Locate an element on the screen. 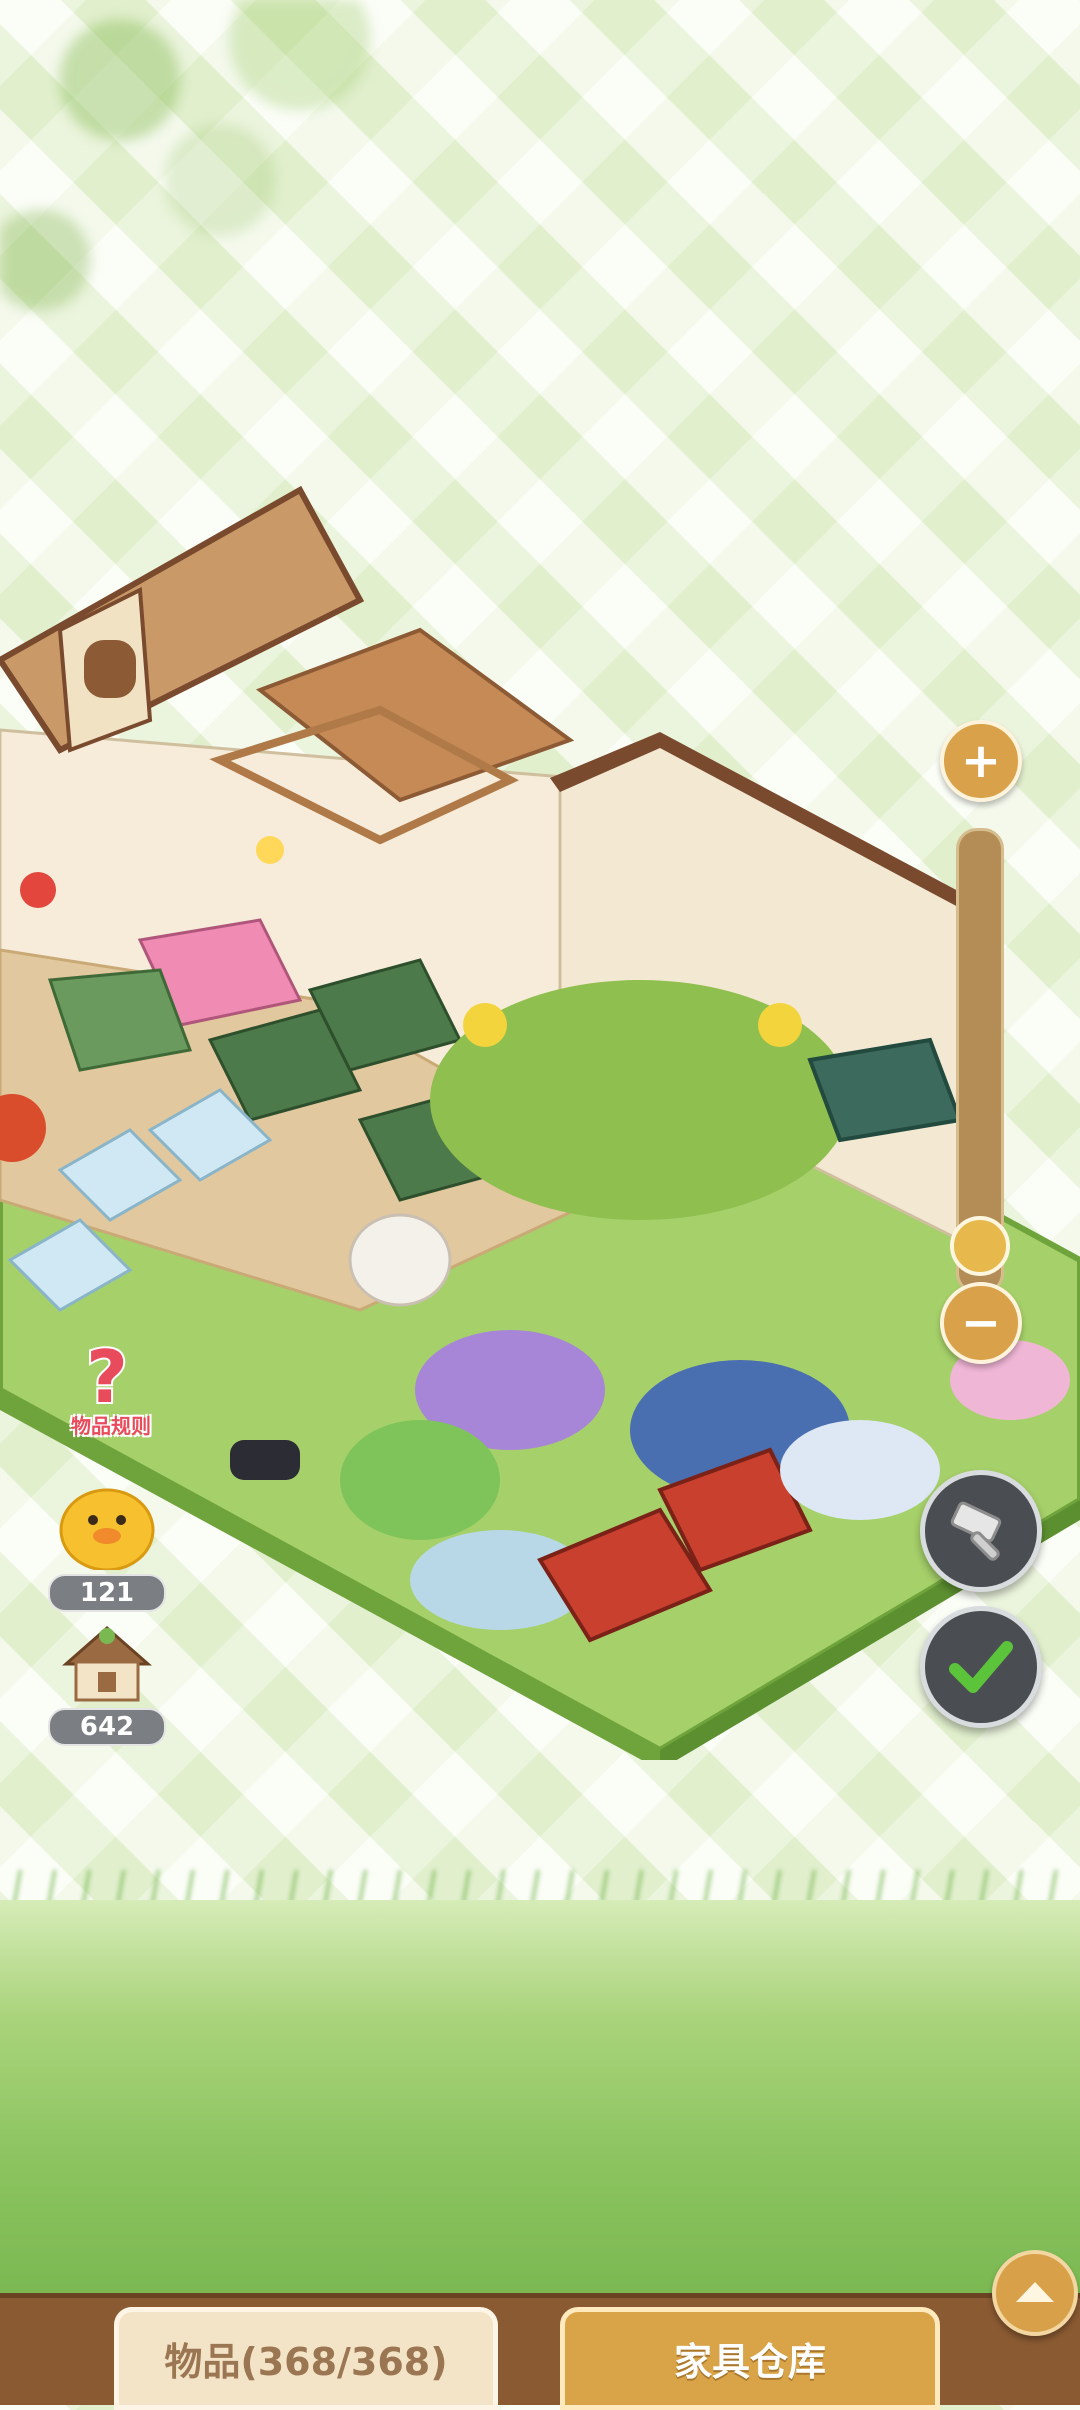 Image resolution: width=1080 pixels, height=2410 pixels. collapse-button is located at coordinates (1035, 2293).